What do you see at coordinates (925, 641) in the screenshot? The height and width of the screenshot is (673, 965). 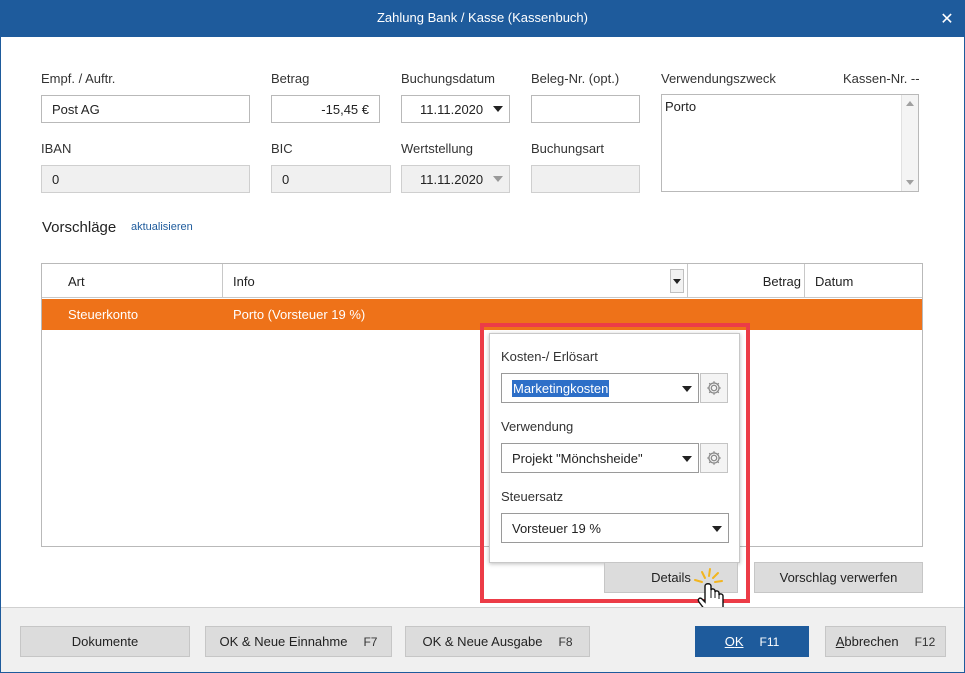 I see `f12-shortcut: F12` at bounding box center [925, 641].